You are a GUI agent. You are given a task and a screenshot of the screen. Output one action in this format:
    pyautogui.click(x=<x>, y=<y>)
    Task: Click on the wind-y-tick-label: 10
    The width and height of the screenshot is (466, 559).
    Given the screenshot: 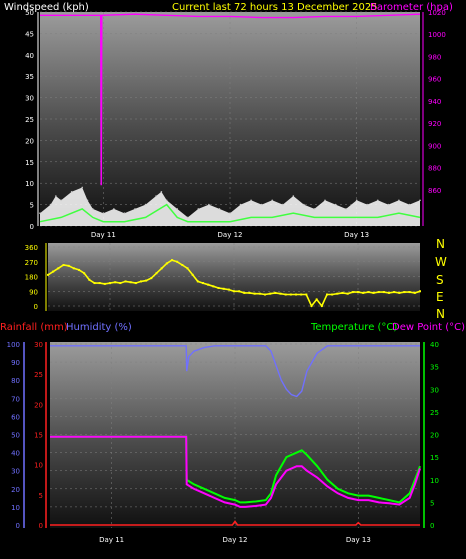 What is the action you would take?
    pyautogui.click(x=29, y=184)
    